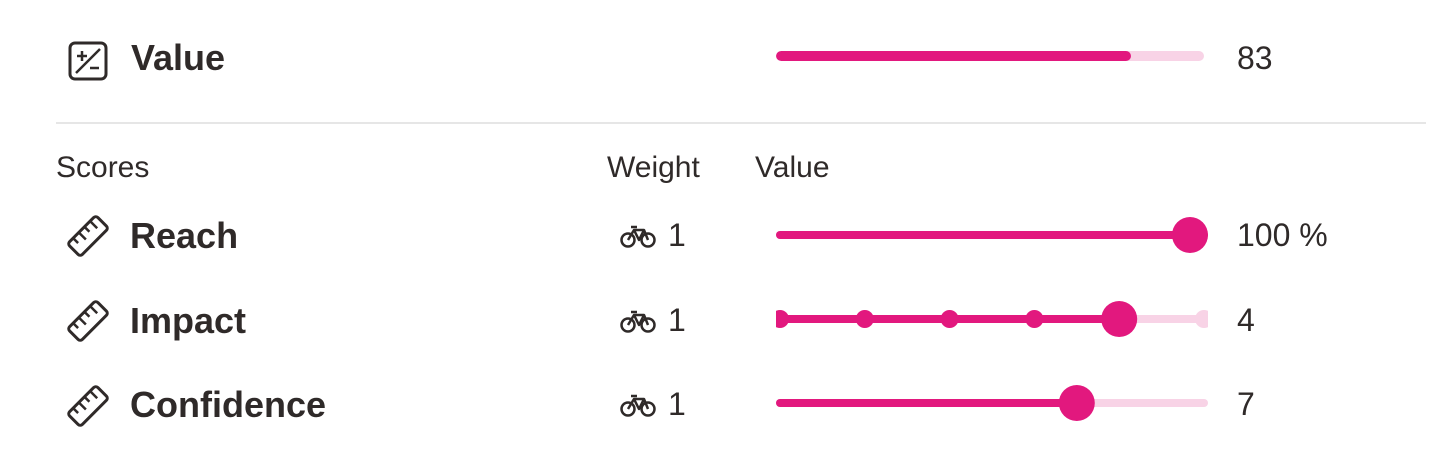 Image resolution: width=1440 pixels, height=458 pixels. What do you see at coordinates (184, 235) in the screenshot?
I see `score-label: Reach` at bounding box center [184, 235].